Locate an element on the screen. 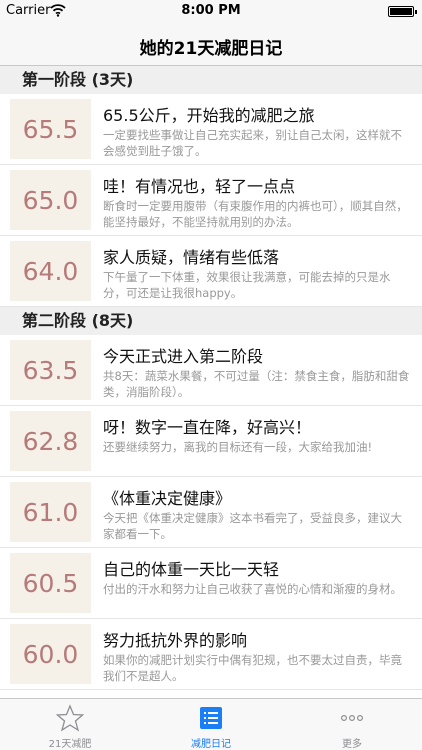  weight-value: 63.5 is located at coordinates (50, 370).